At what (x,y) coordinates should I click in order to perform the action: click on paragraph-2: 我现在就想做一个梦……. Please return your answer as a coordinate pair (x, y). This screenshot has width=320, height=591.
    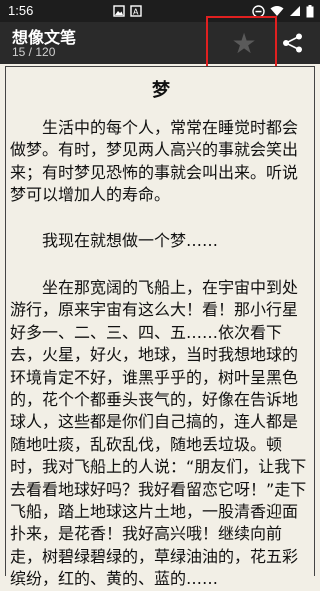
    Looking at the image, I should click on (130, 240).